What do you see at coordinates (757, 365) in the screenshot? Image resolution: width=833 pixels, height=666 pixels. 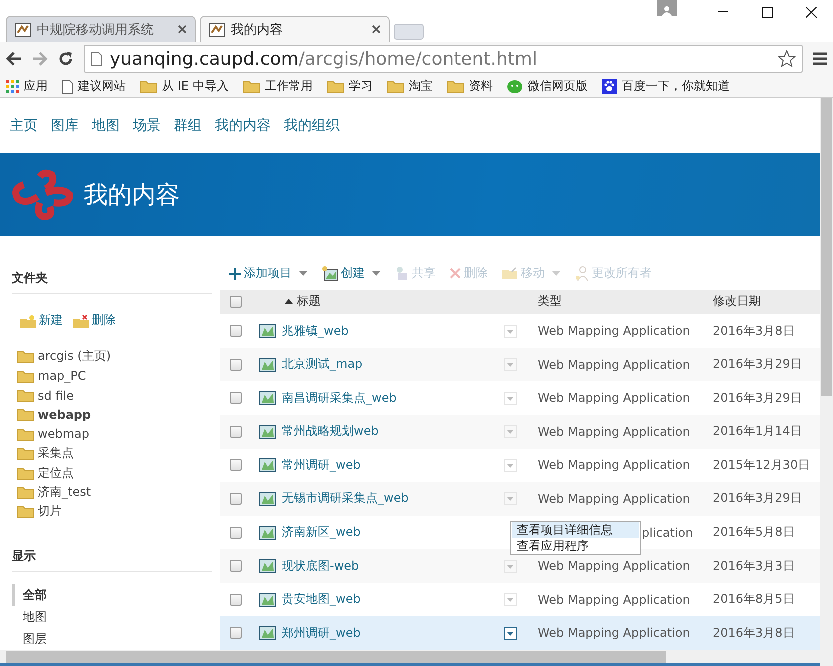 I see `date-cell: 2016年3月29日` at bounding box center [757, 365].